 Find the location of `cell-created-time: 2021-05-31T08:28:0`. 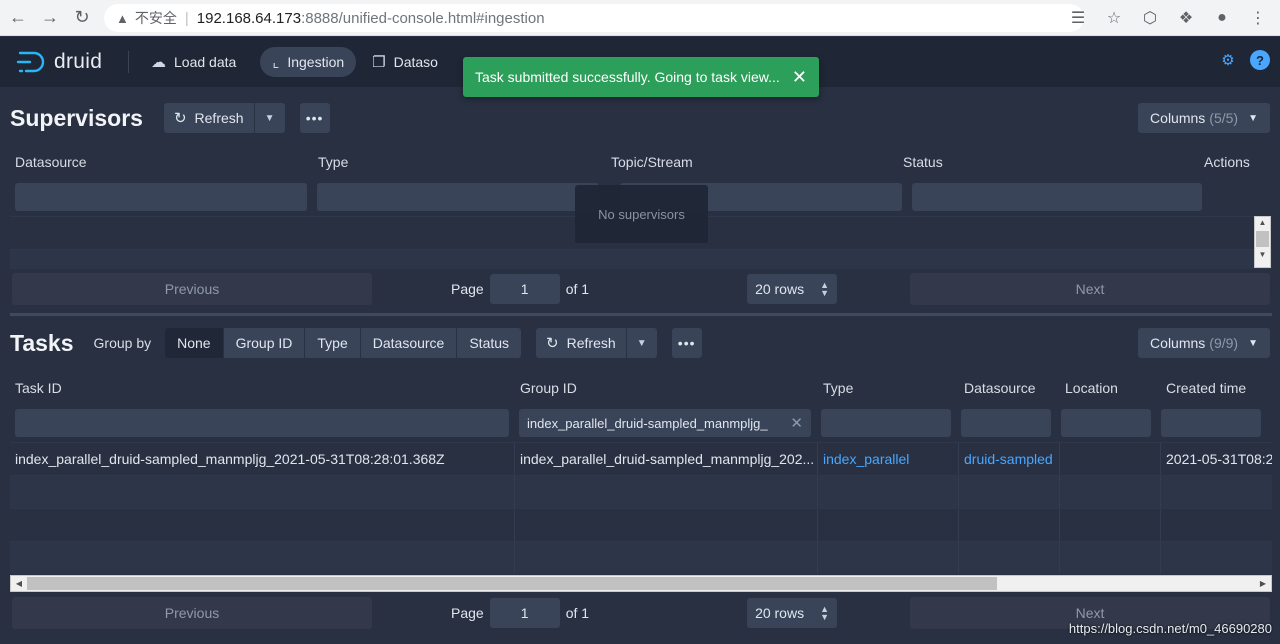

cell-created-time: 2021-05-31T08:28:0 is located at coordinates (1219, 459).